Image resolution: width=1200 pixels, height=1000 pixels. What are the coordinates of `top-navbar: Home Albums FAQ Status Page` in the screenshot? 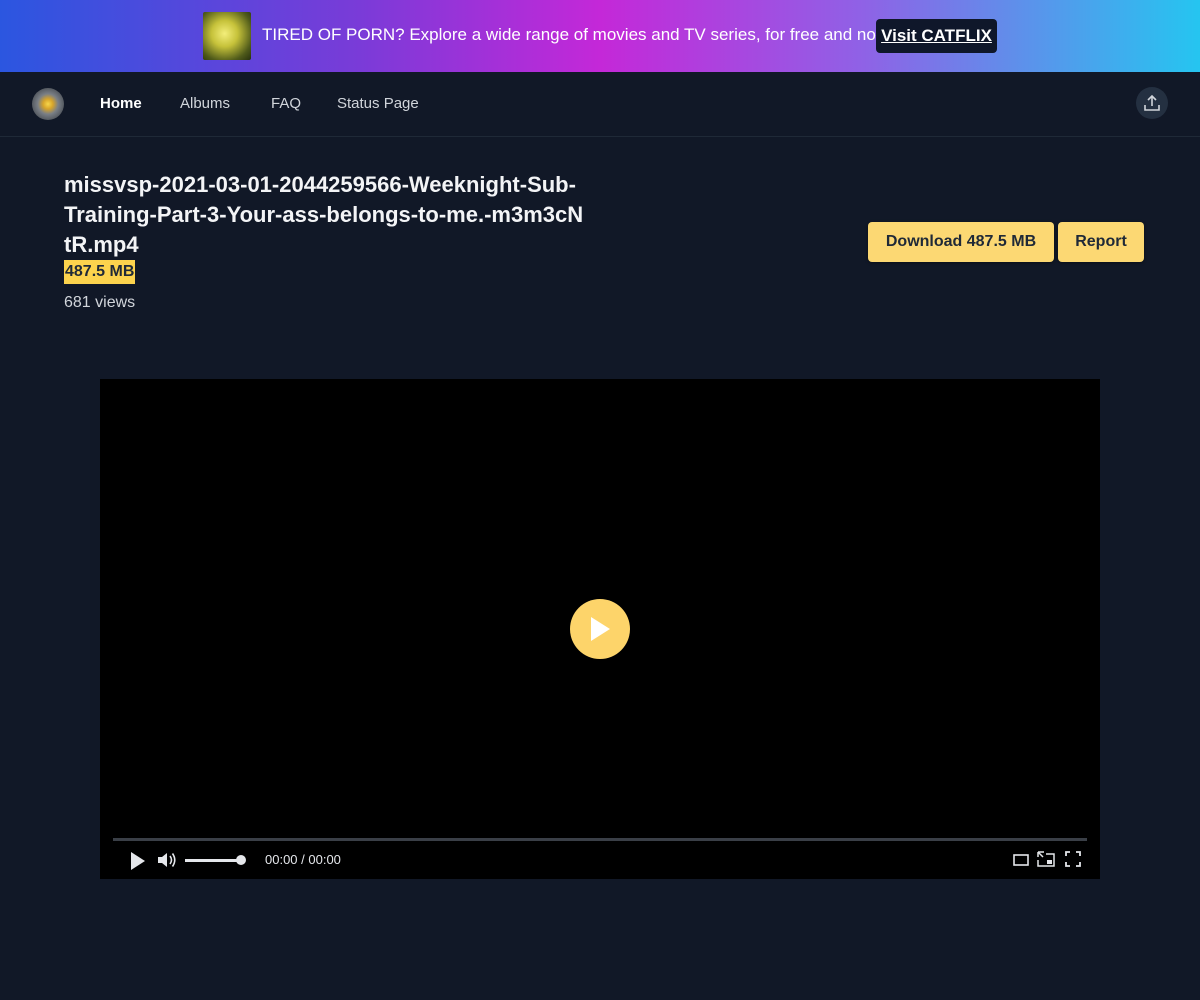 It's located at (600, 104).